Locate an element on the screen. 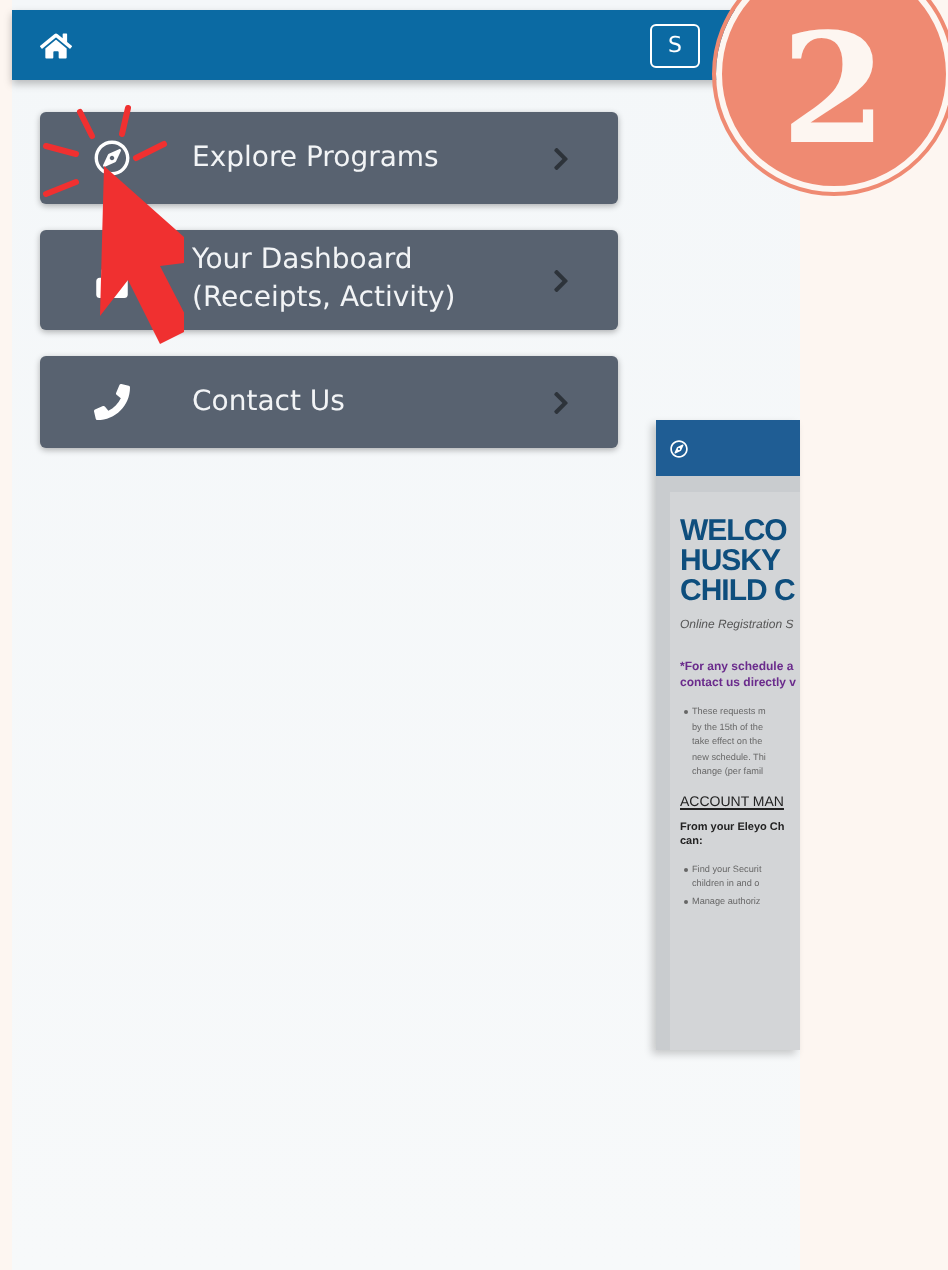 The width and height of the screenshot is (948, 1270). phone-icon is located at coordinates (112, 402).